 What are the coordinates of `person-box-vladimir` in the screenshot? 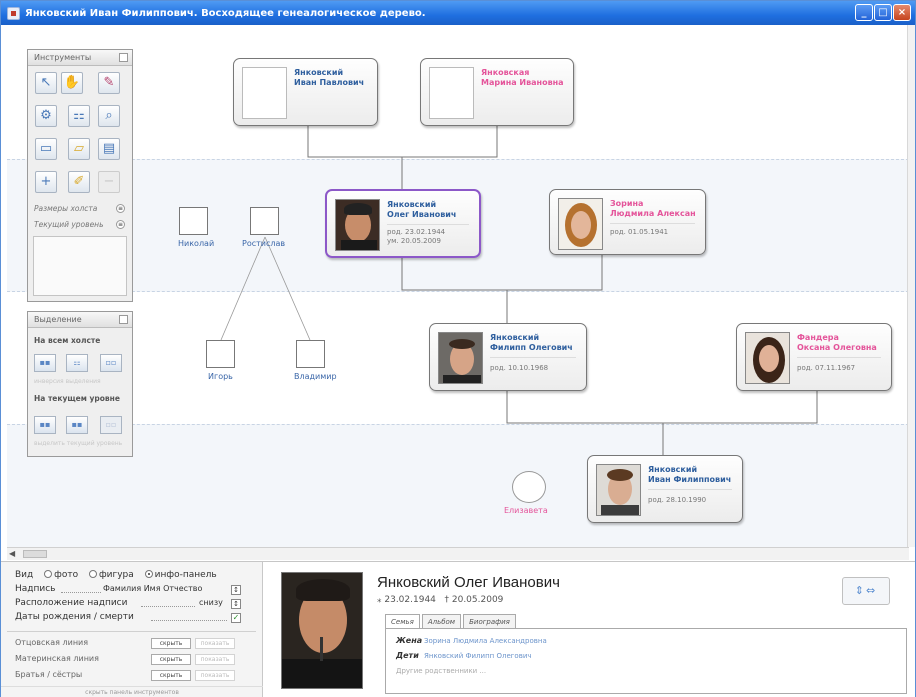 It's located at (310, 354).